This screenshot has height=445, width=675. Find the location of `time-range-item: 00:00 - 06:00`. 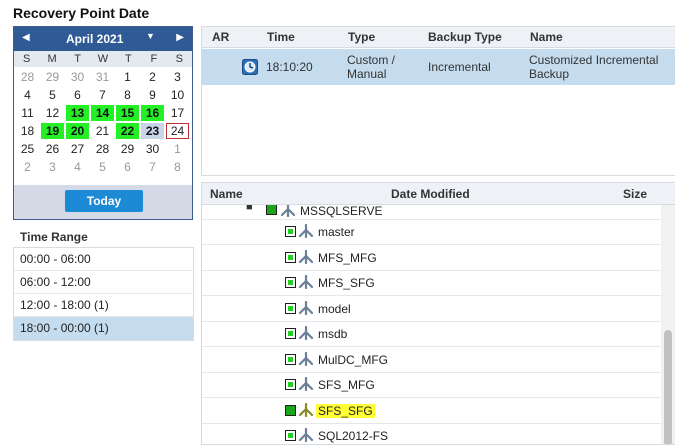

time-range-item: 00:00 - 06:00 is located at coordinates (103, 259).